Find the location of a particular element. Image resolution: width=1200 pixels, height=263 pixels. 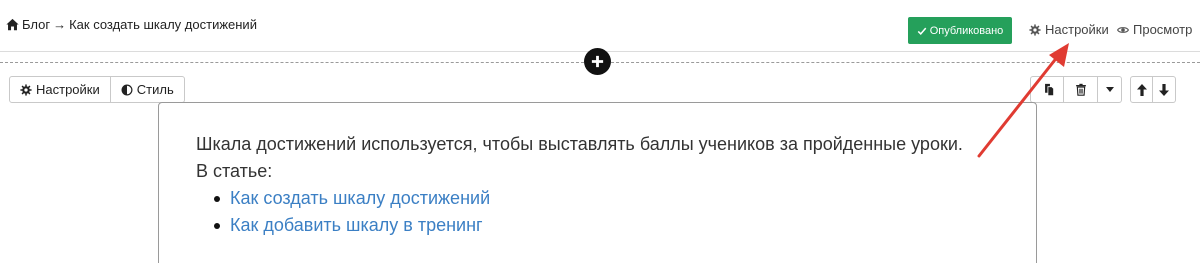

contrast-icon is located at coordinates (127, 89).